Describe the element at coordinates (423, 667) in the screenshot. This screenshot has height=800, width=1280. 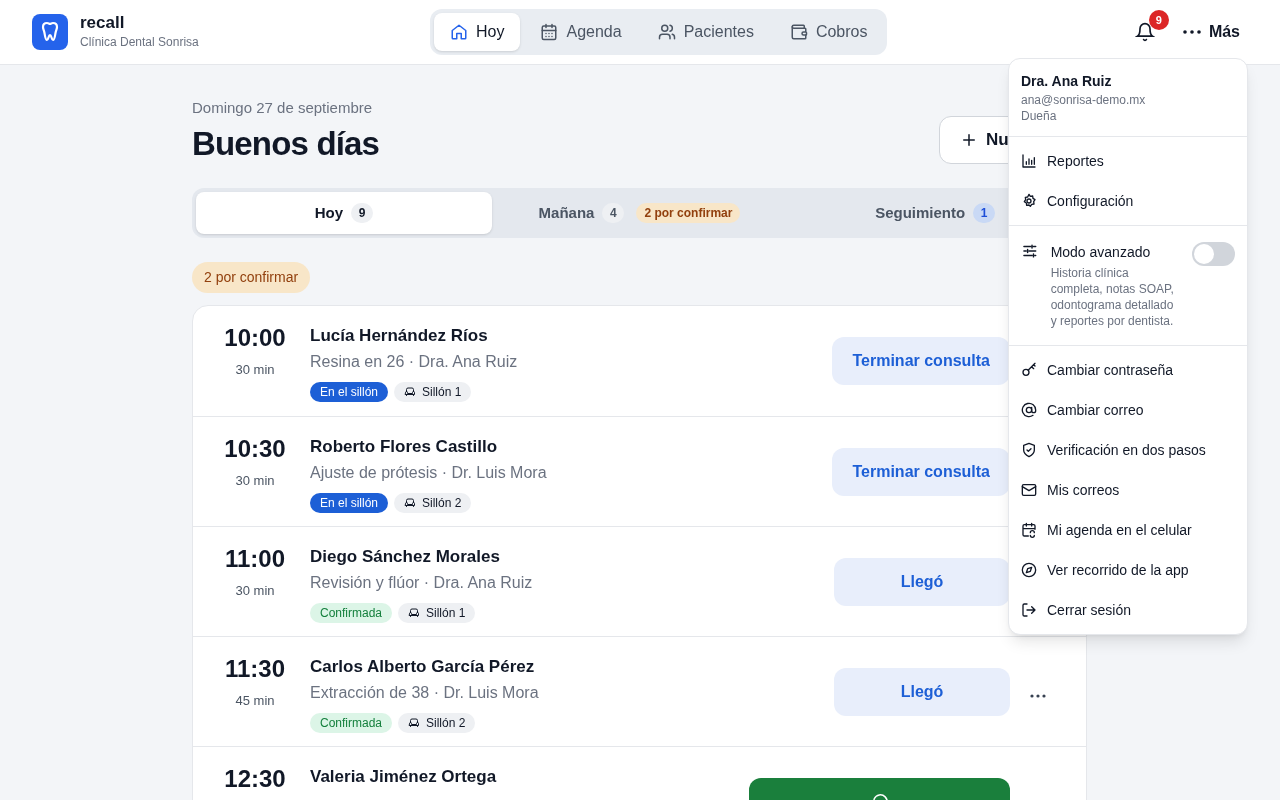
I see `patient-name: Carlos Alberto García Pérez` at that location.